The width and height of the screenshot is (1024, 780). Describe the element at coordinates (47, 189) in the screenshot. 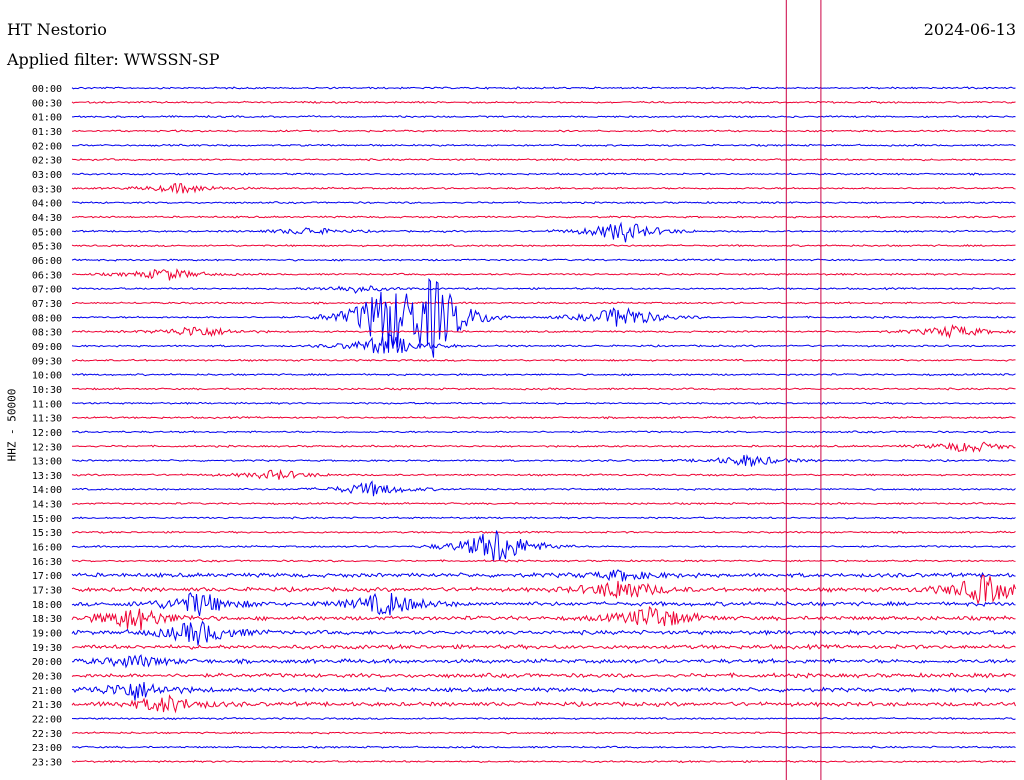

I see `time-label: 03:30` at that location.